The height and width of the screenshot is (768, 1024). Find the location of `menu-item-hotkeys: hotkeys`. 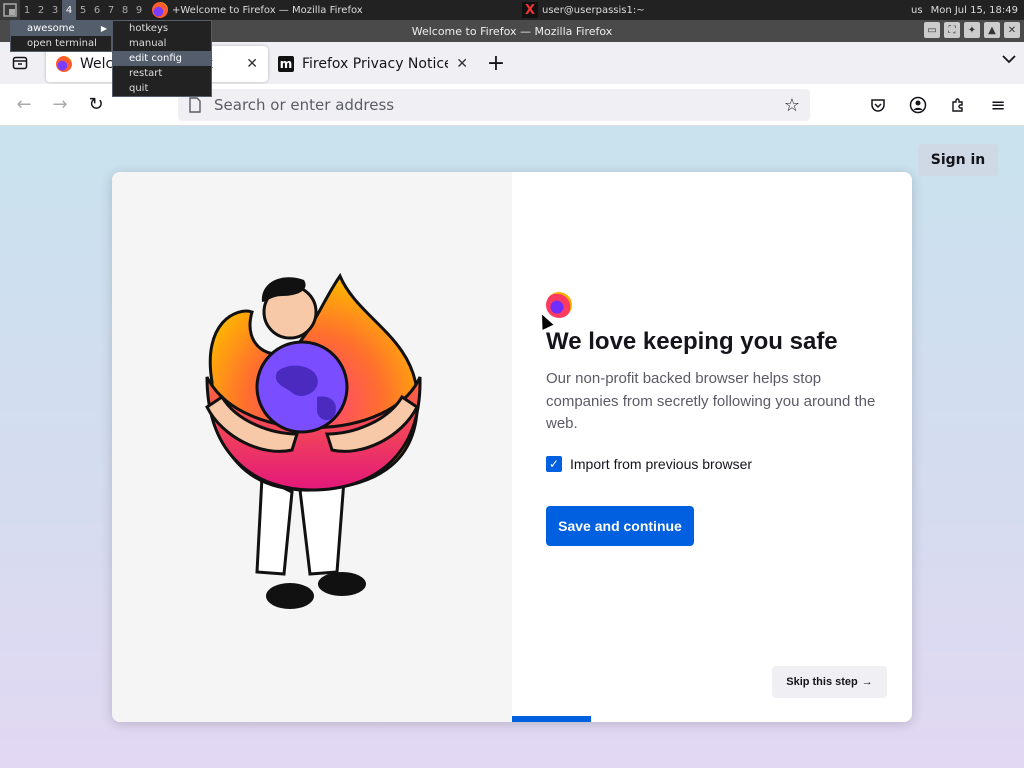

menu-item-hotkeys: hotkeys is located at coordinates (162, 28).